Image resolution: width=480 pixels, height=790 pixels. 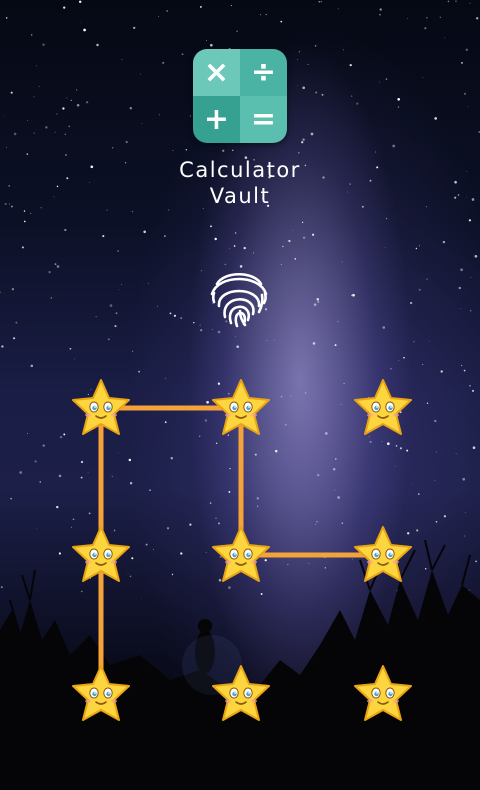 I want to click on app-title-line2: Vault, so click(x=240, y=196).